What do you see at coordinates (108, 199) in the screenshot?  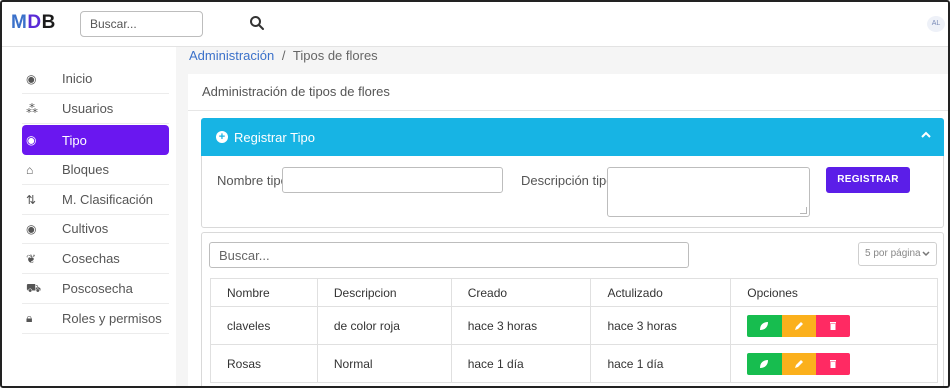 I see `sidebar-item-label: M. Clasificación` at bounding box center [108, 199].